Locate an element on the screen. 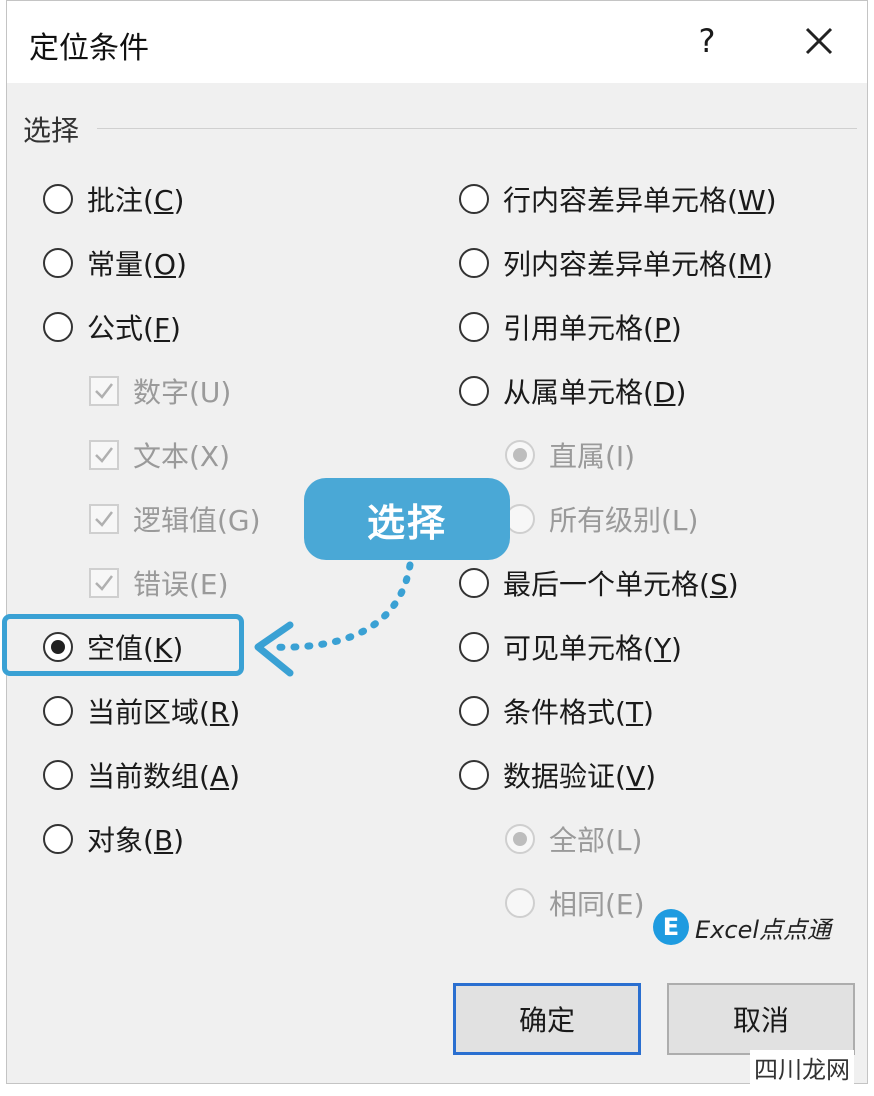  right-option-0: 行内容差异单元格(W) is located at coordinates (618, 199).